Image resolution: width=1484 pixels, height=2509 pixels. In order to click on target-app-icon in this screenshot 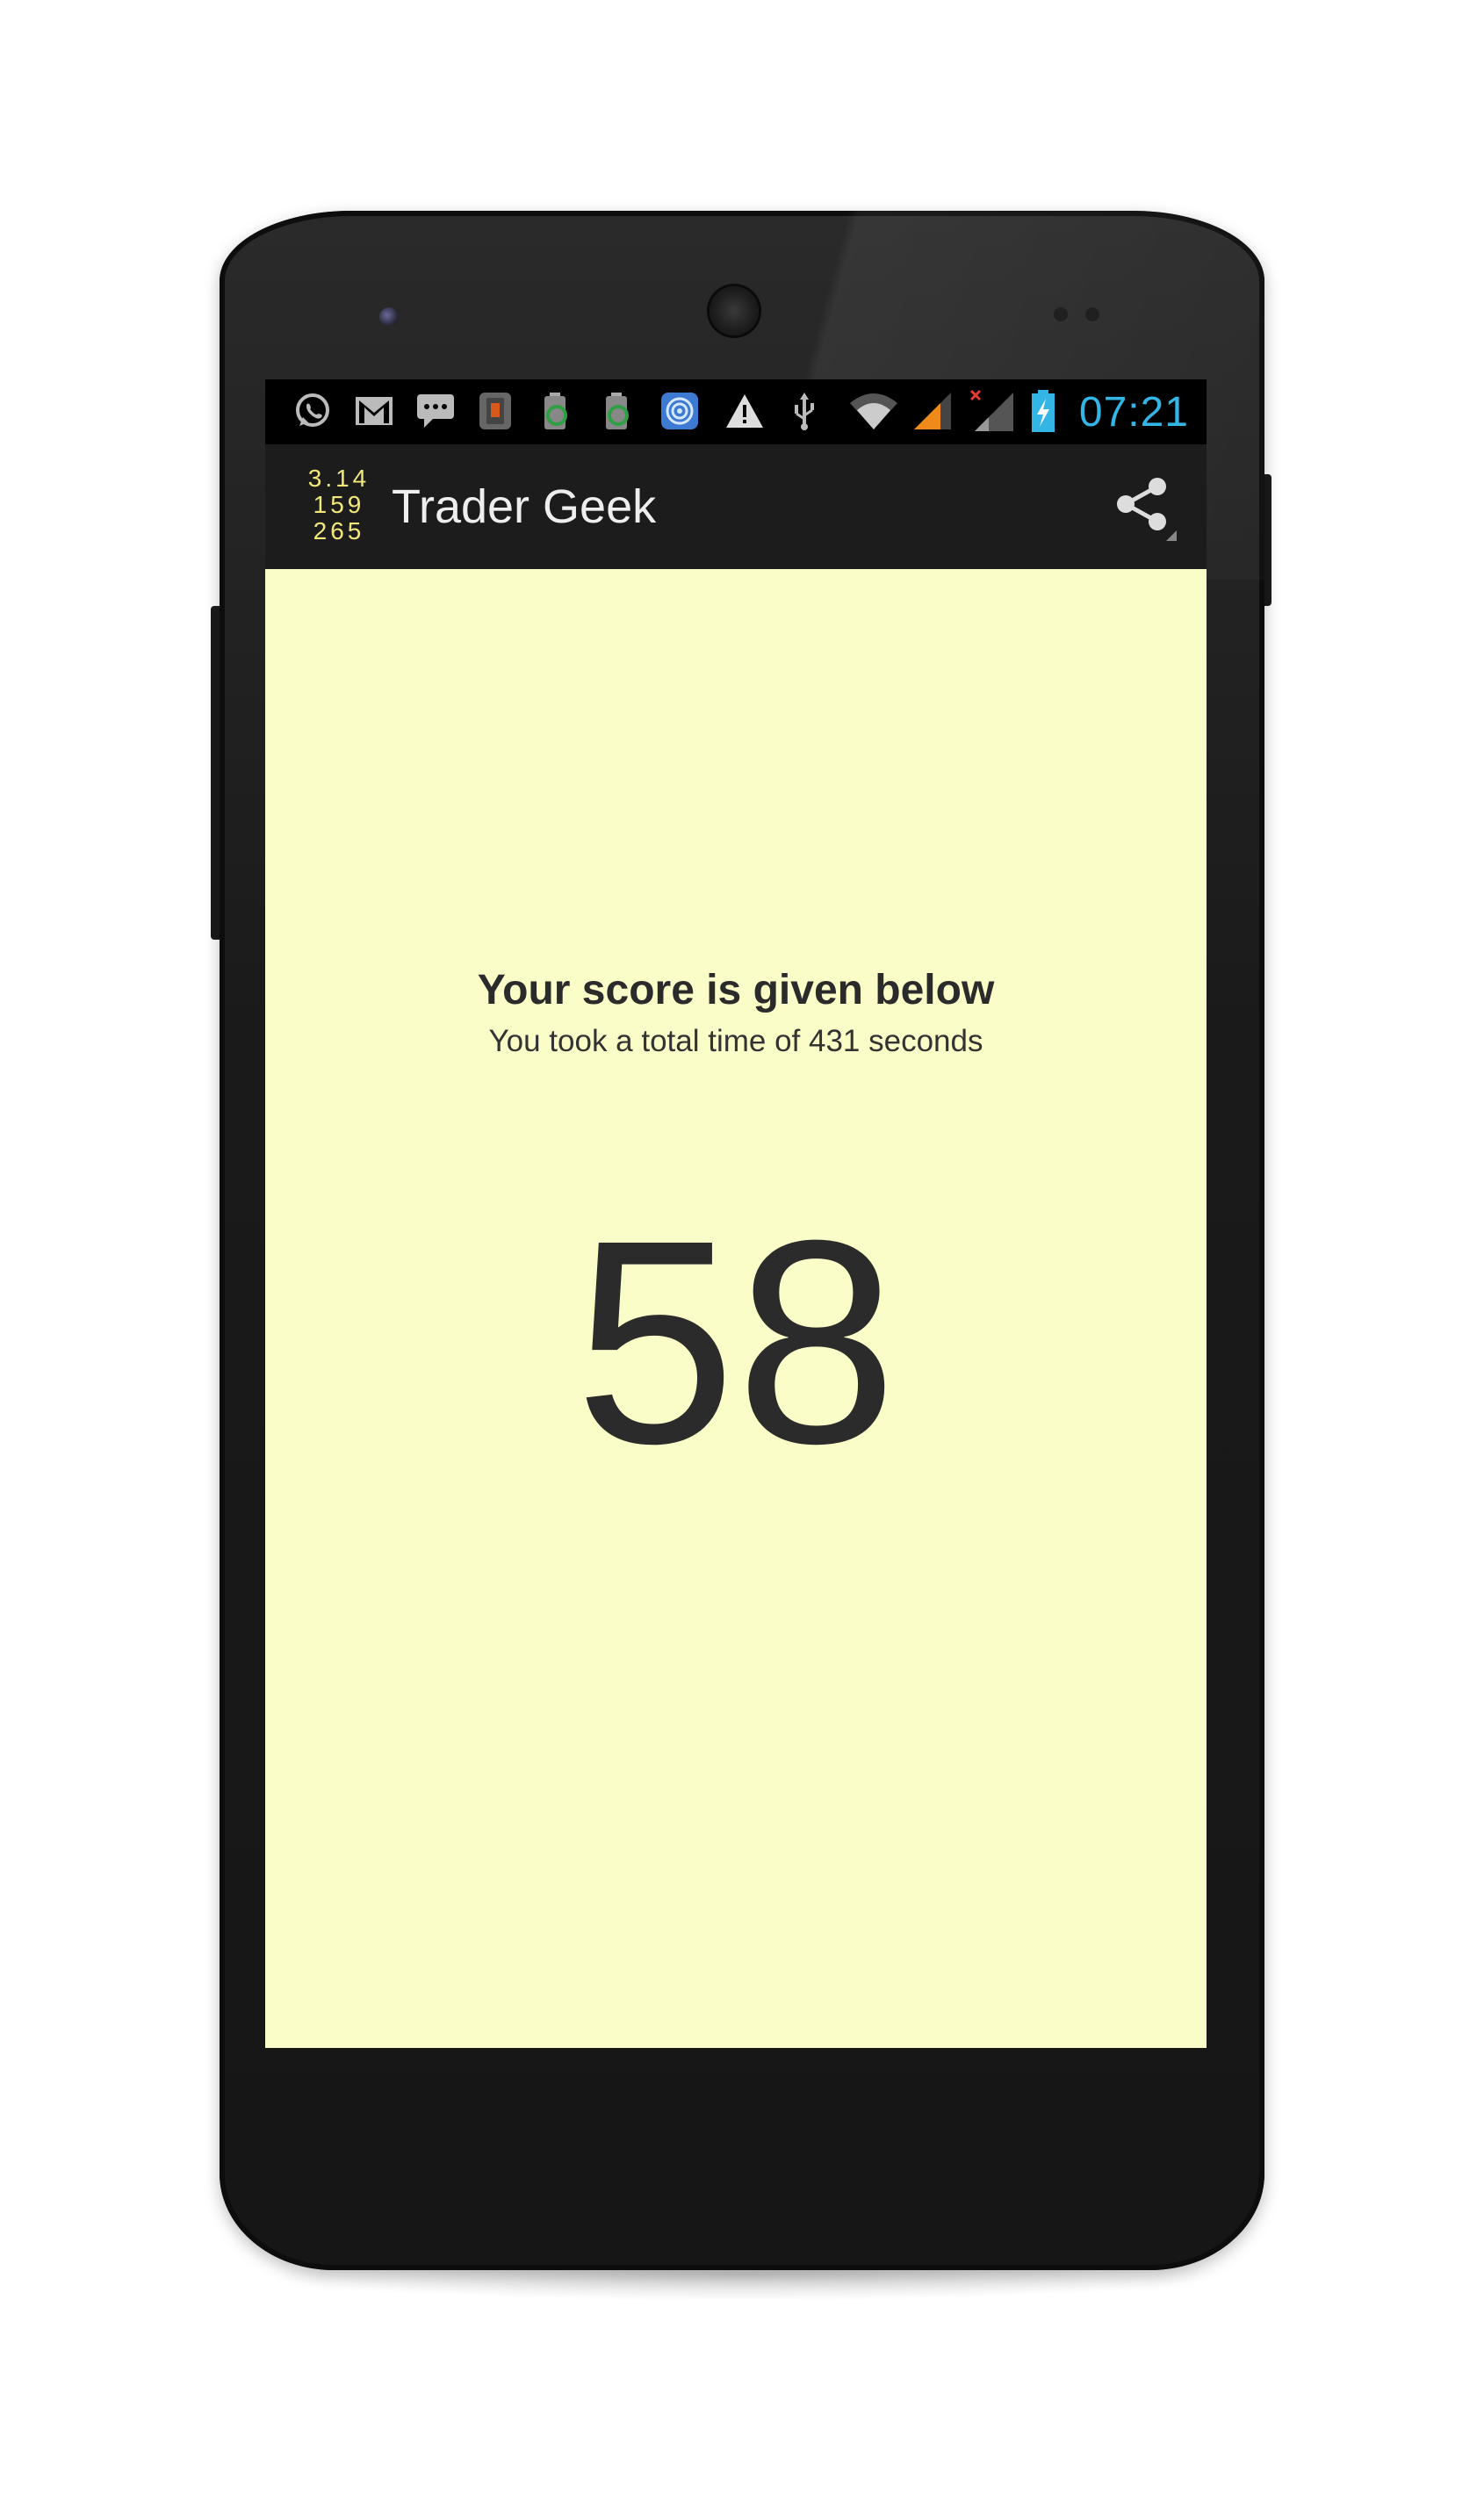, I will do `click(679, 411)`.